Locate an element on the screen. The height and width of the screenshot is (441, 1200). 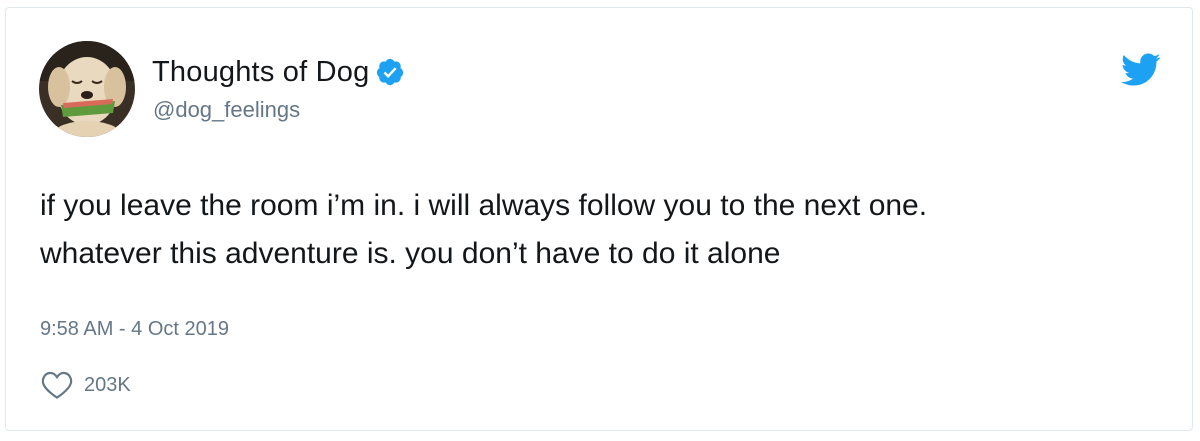
tweet-timestamp: 9:58 AM - 4 Oct 2019 is located at coordinates (134, 329).